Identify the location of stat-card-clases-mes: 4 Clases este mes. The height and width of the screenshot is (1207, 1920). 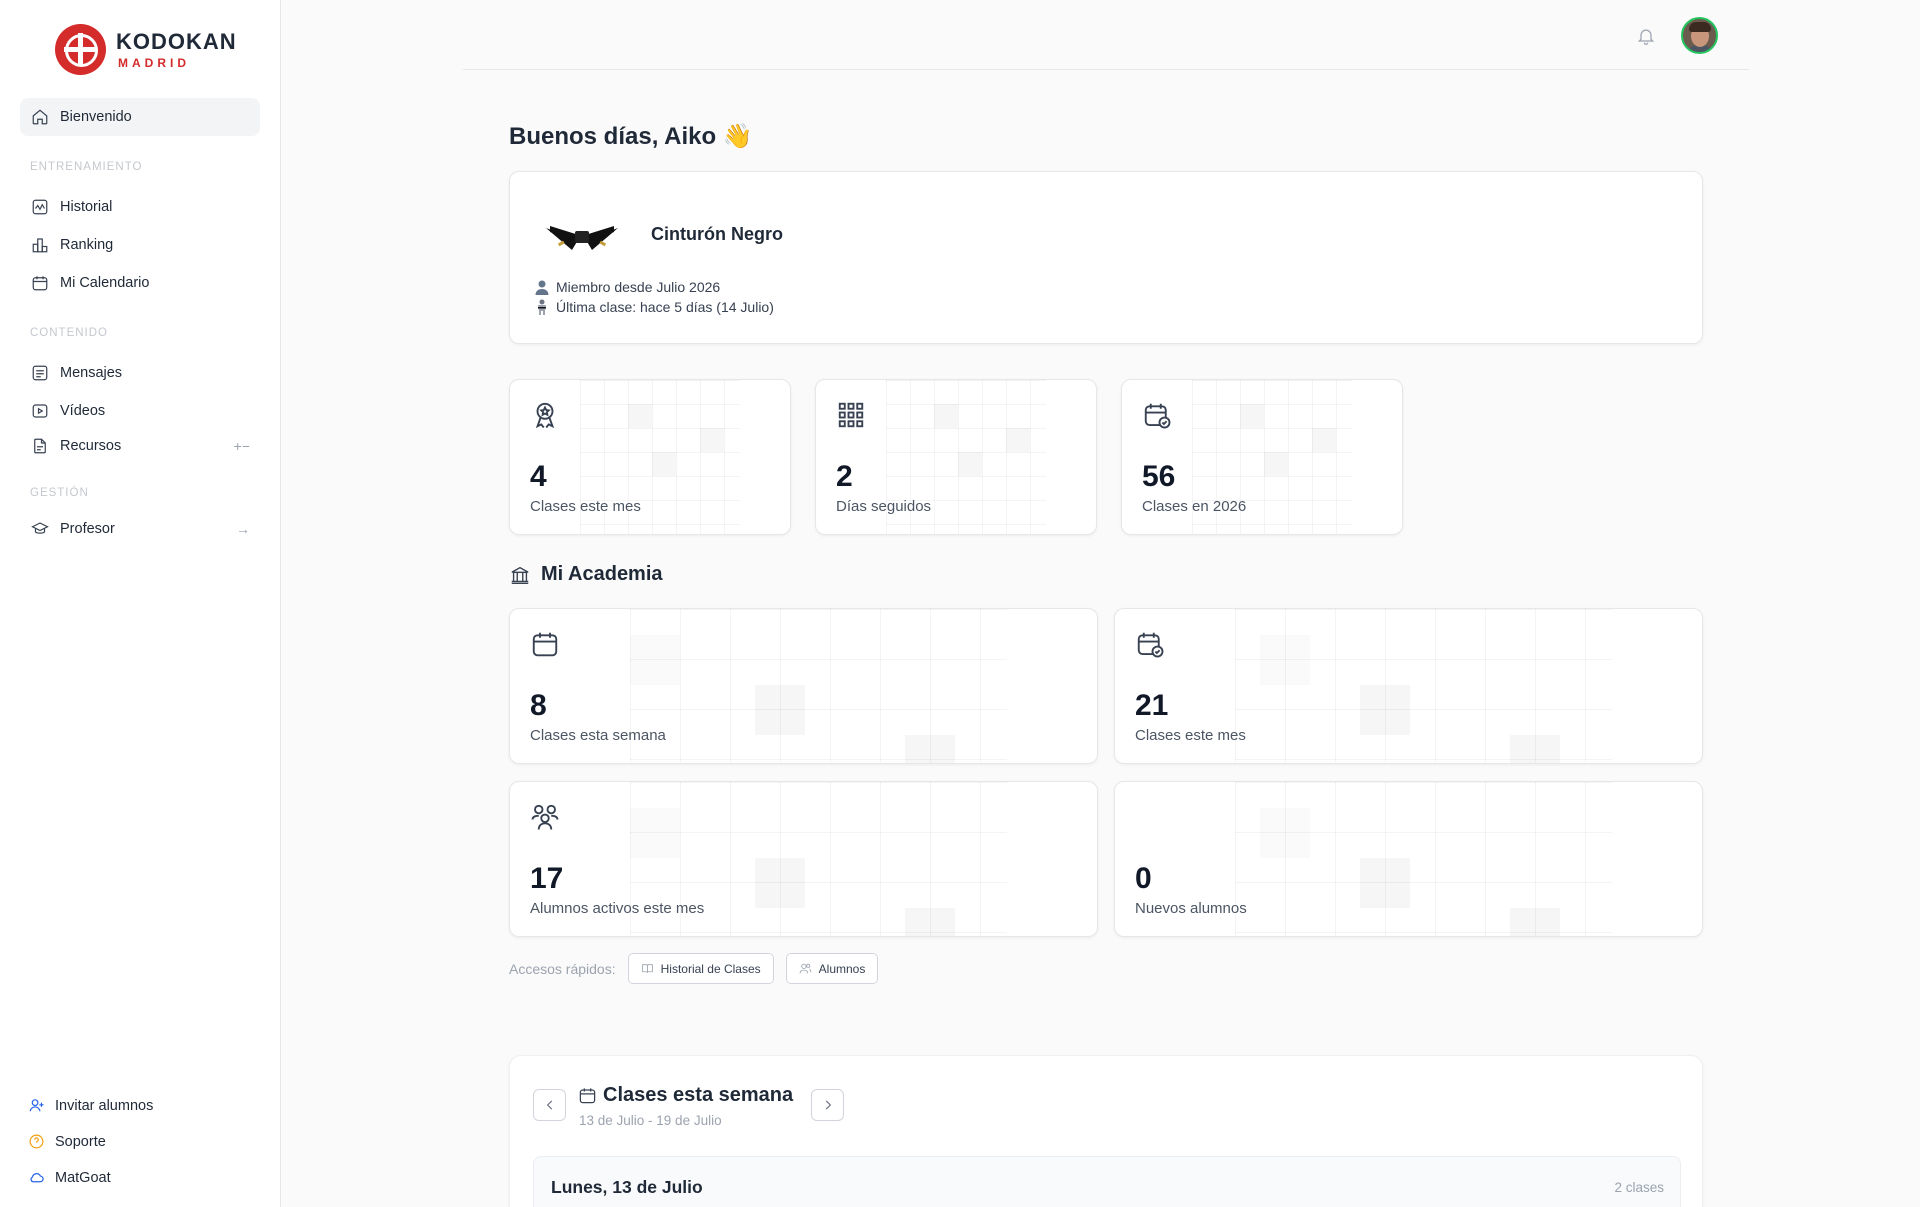
(650, 457).